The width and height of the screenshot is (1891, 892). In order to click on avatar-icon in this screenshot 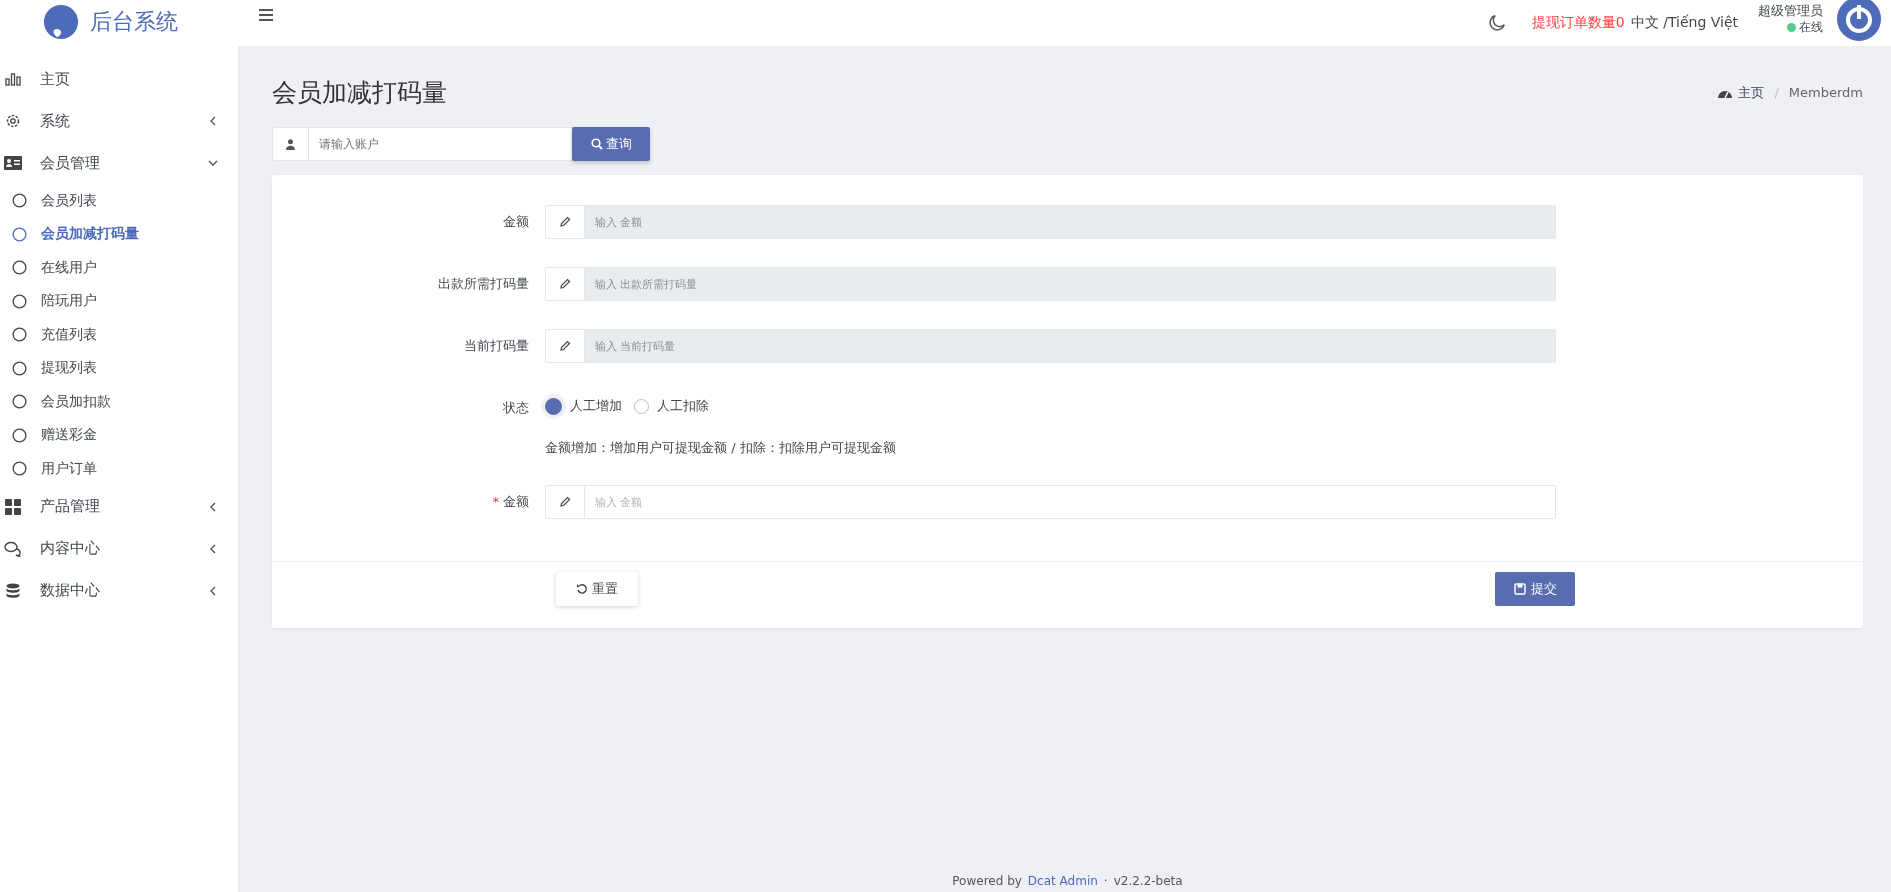, I will do `click(1859, 20)`.